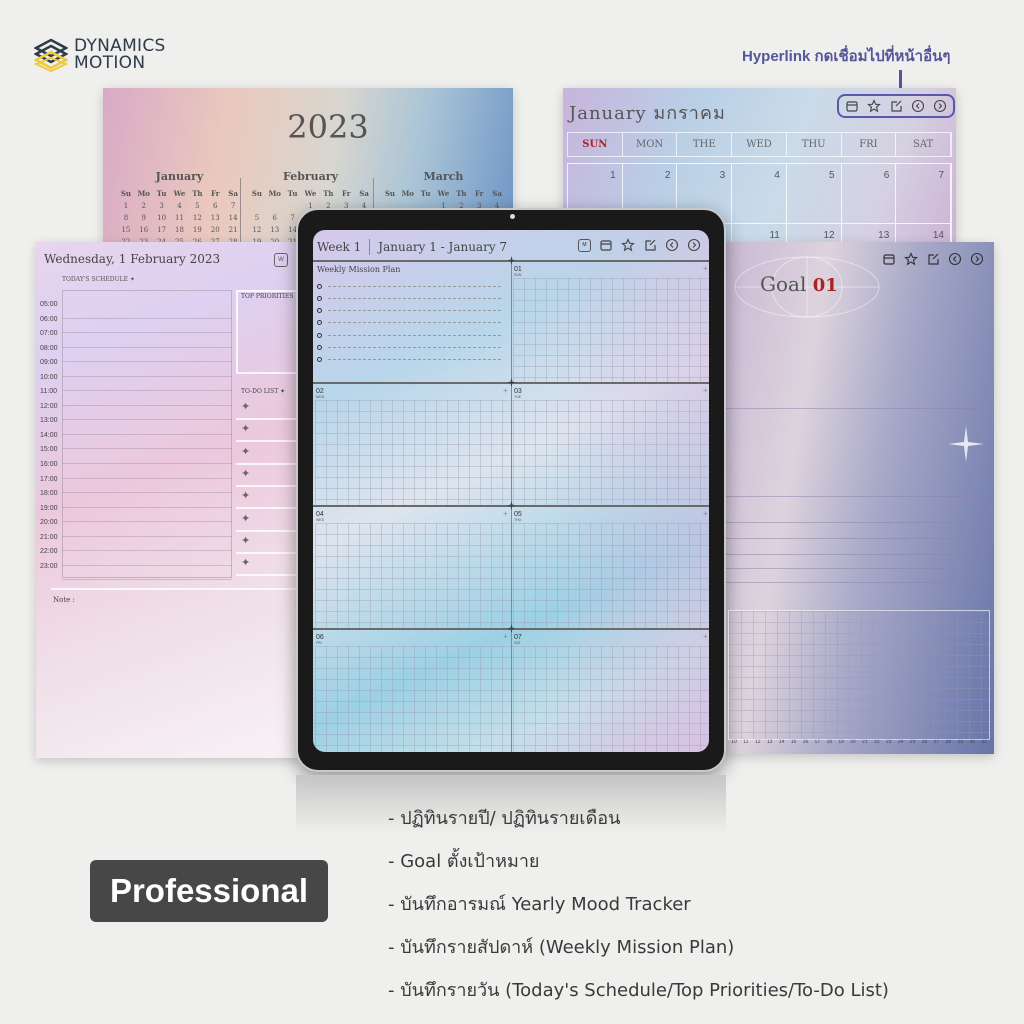  What do you see at coordinates (443, 247) in the screenshot?
I see `week-range: January 1 - January 7` at bounding box center [443, 247].